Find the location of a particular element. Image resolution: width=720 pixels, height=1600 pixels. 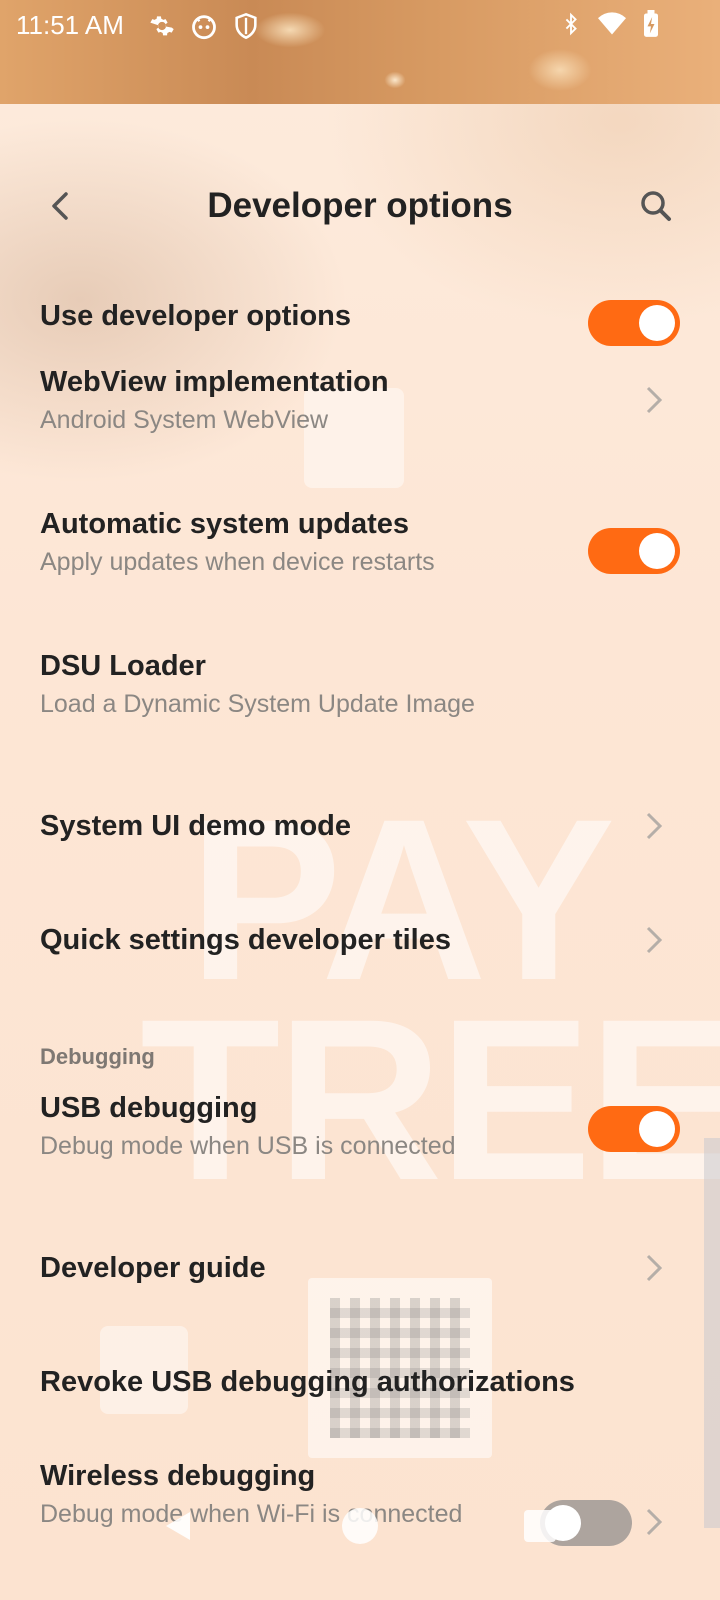

page-title: Developer options is located at coordinates (360, 205).